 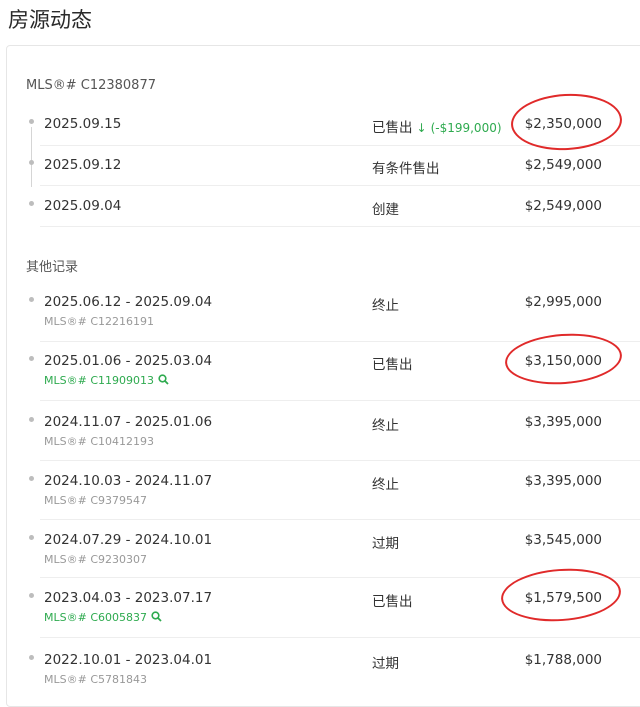 I want to click on event-status: 已售出 ↓ (-$199,000), so click(x=437, y=126).